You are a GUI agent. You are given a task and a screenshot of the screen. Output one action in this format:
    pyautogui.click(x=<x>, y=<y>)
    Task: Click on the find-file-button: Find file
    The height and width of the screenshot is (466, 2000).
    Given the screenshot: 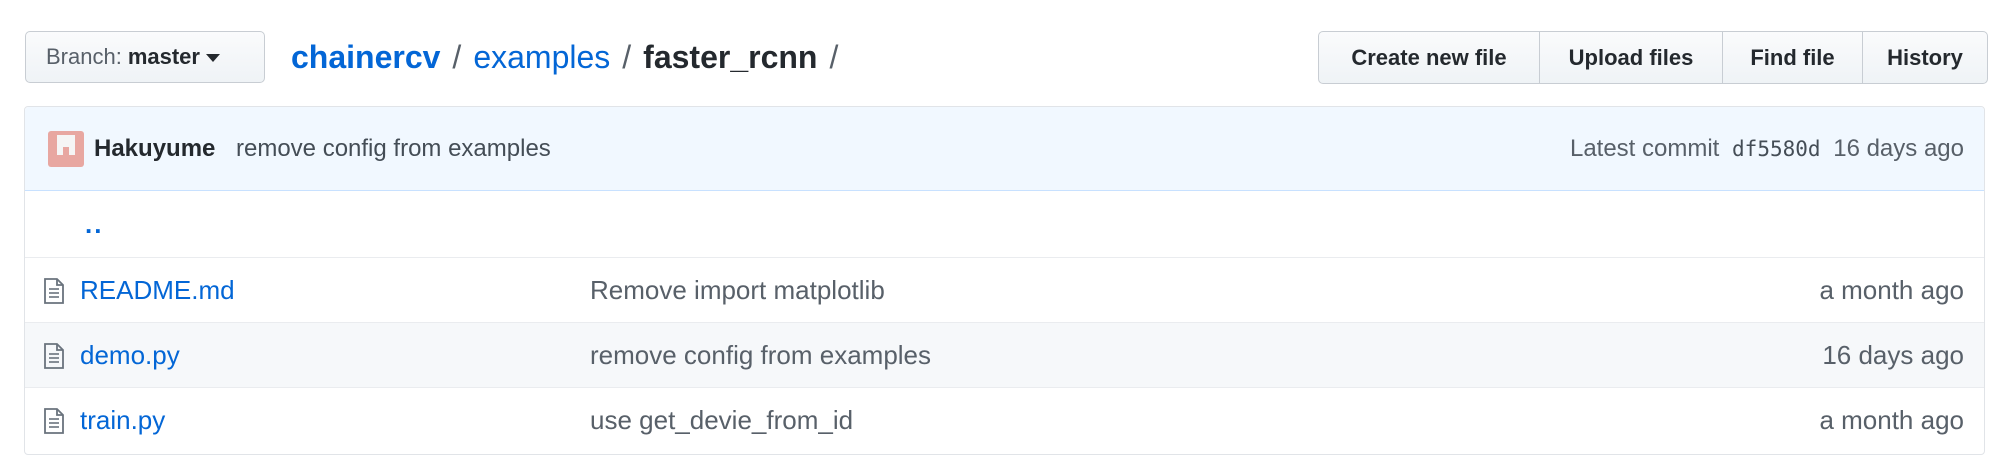 What is the action you would take?
    pyautogui.click(x=1792, y=57)
    